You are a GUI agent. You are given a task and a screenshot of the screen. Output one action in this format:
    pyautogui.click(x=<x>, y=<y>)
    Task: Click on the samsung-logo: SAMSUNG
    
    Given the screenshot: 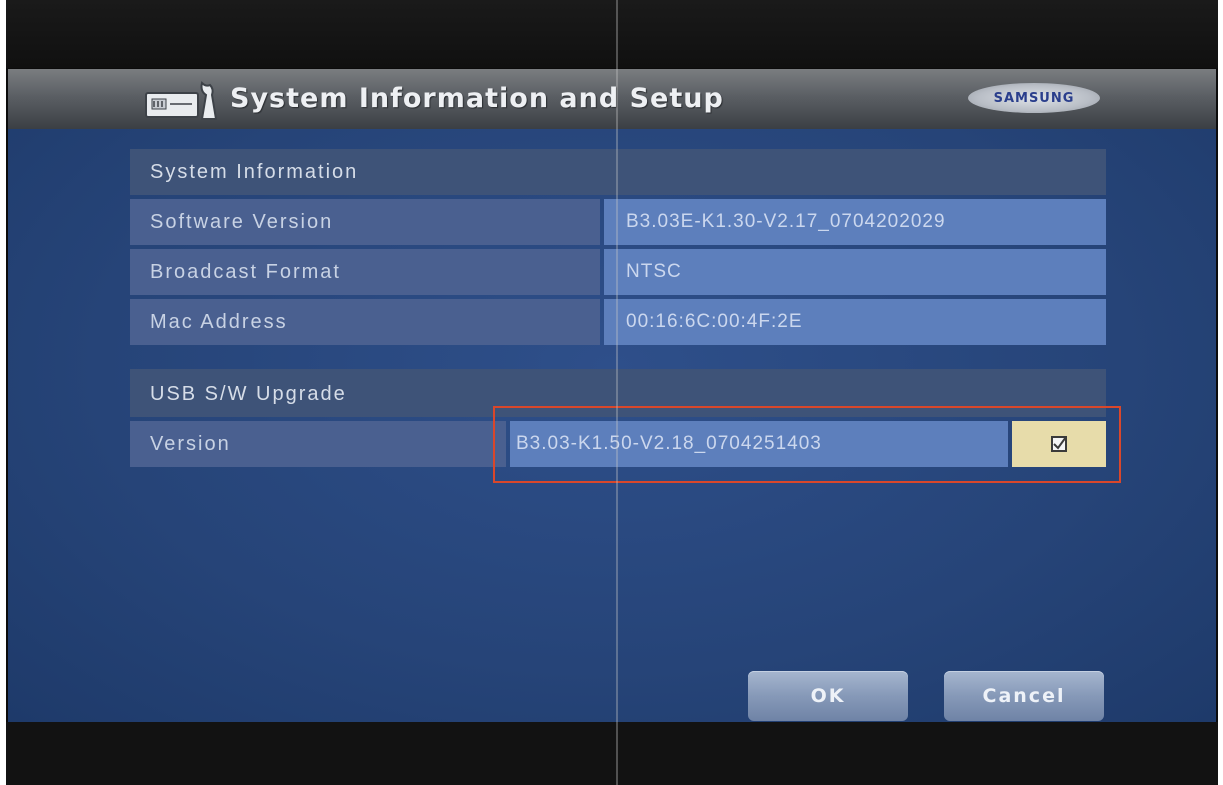 What is the action you would take?
    pyautogui.click(x=1034, y=98)
    